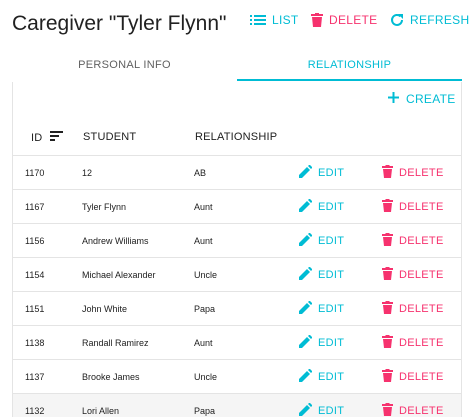 The width and height of the screenshot is (474, 417). I want to click on table-row: 1137 Brooke James Uncle EDIT DELETE, so click(237, 376).